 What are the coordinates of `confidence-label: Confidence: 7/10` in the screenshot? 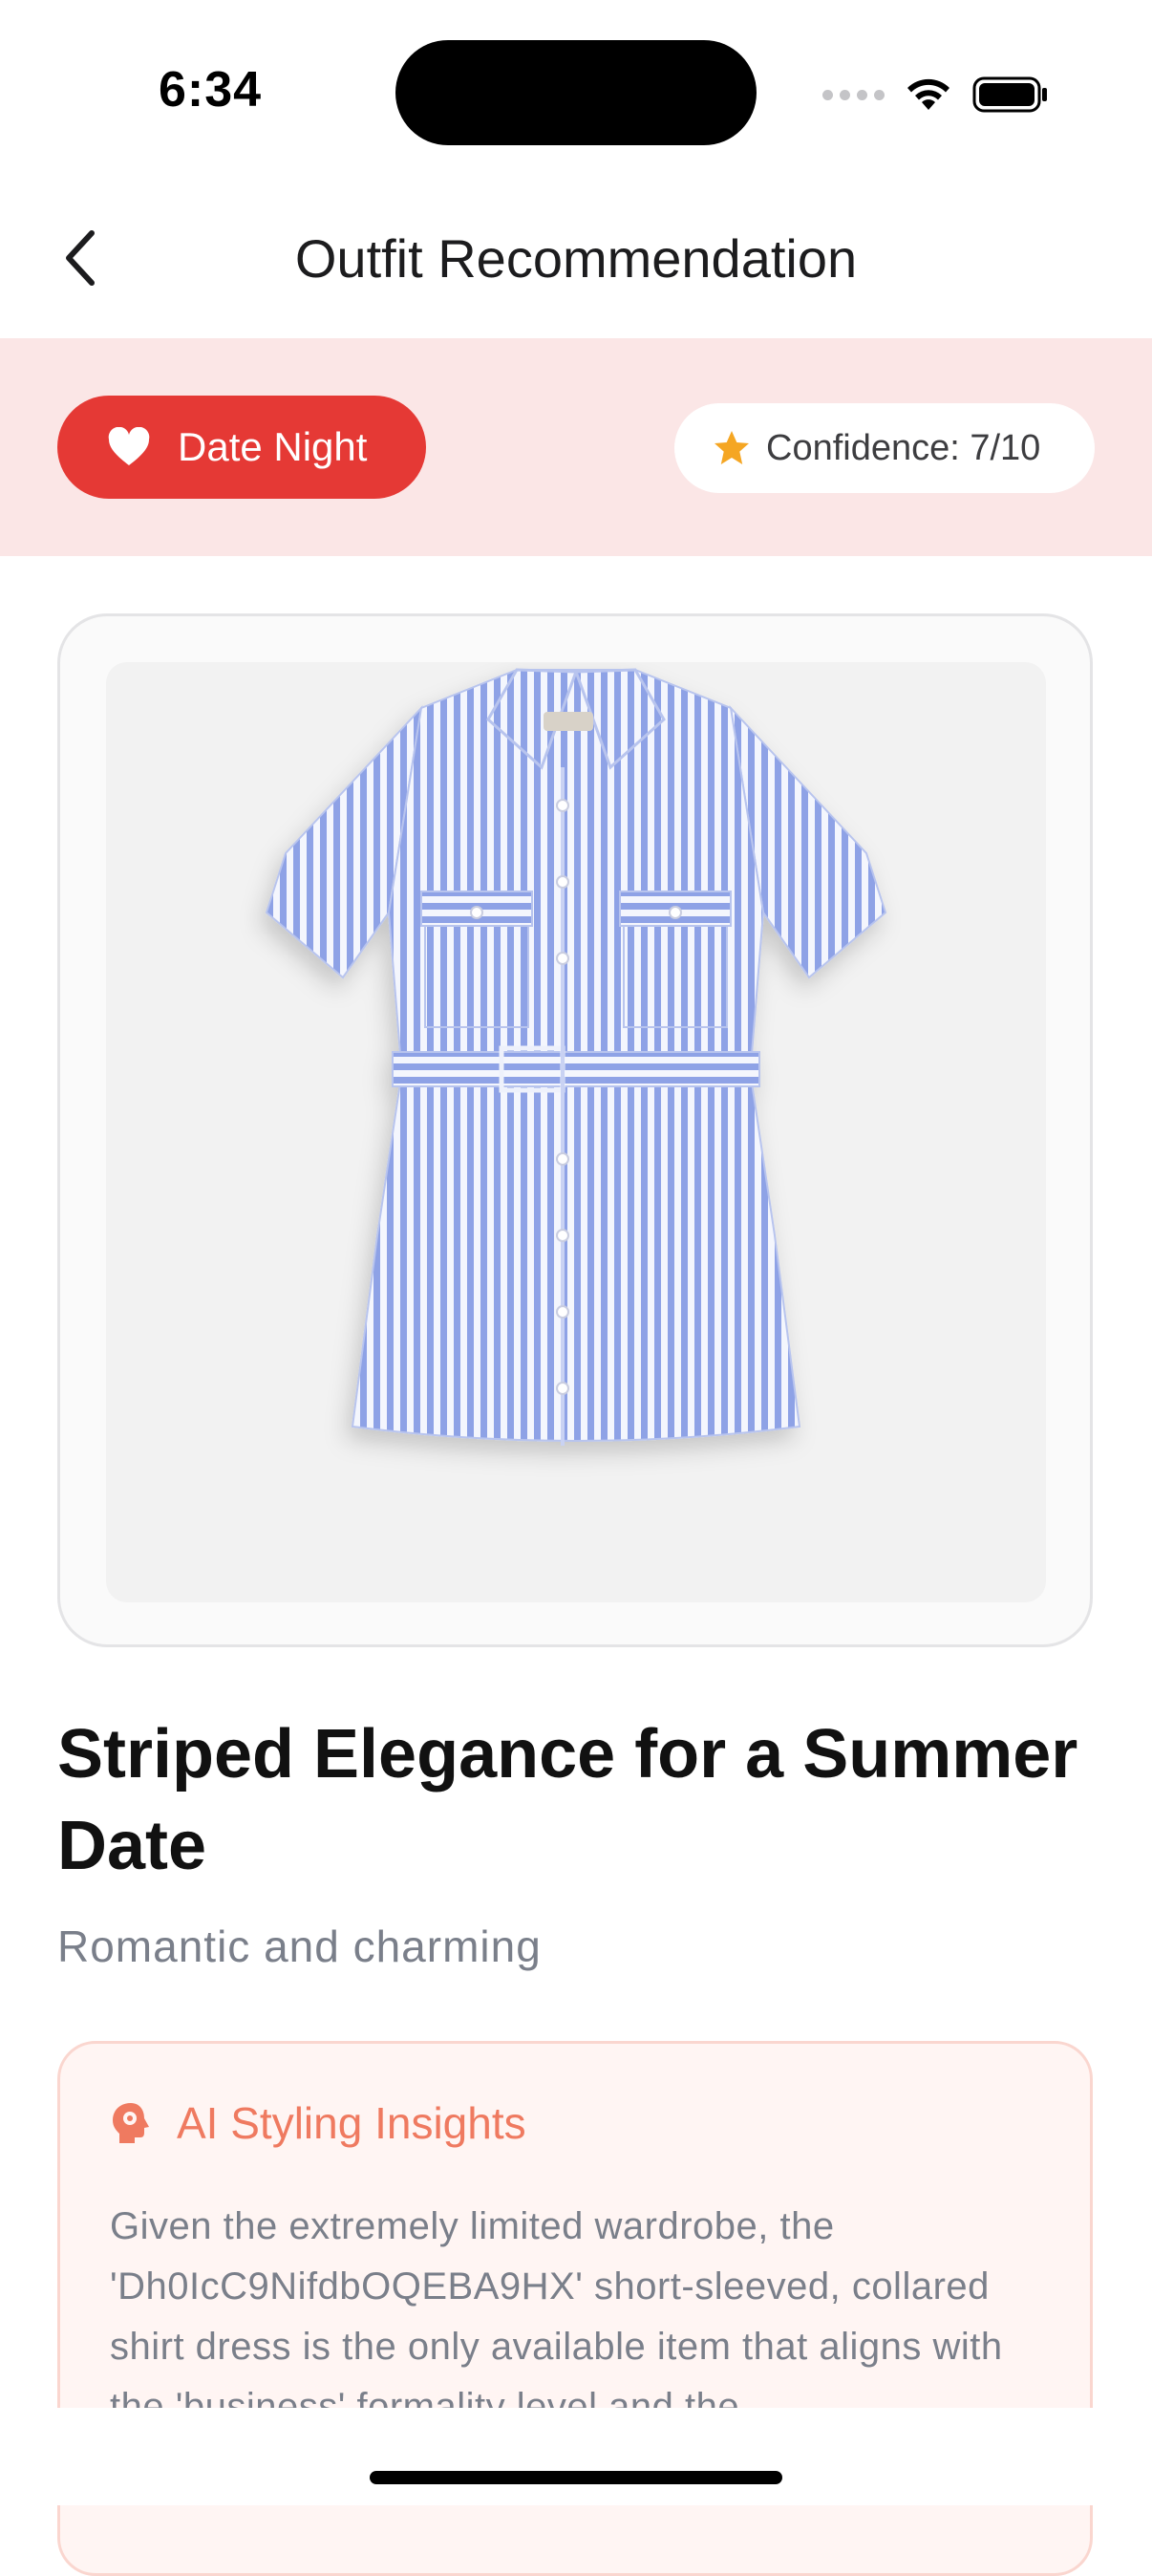 It's located at (903, 447).